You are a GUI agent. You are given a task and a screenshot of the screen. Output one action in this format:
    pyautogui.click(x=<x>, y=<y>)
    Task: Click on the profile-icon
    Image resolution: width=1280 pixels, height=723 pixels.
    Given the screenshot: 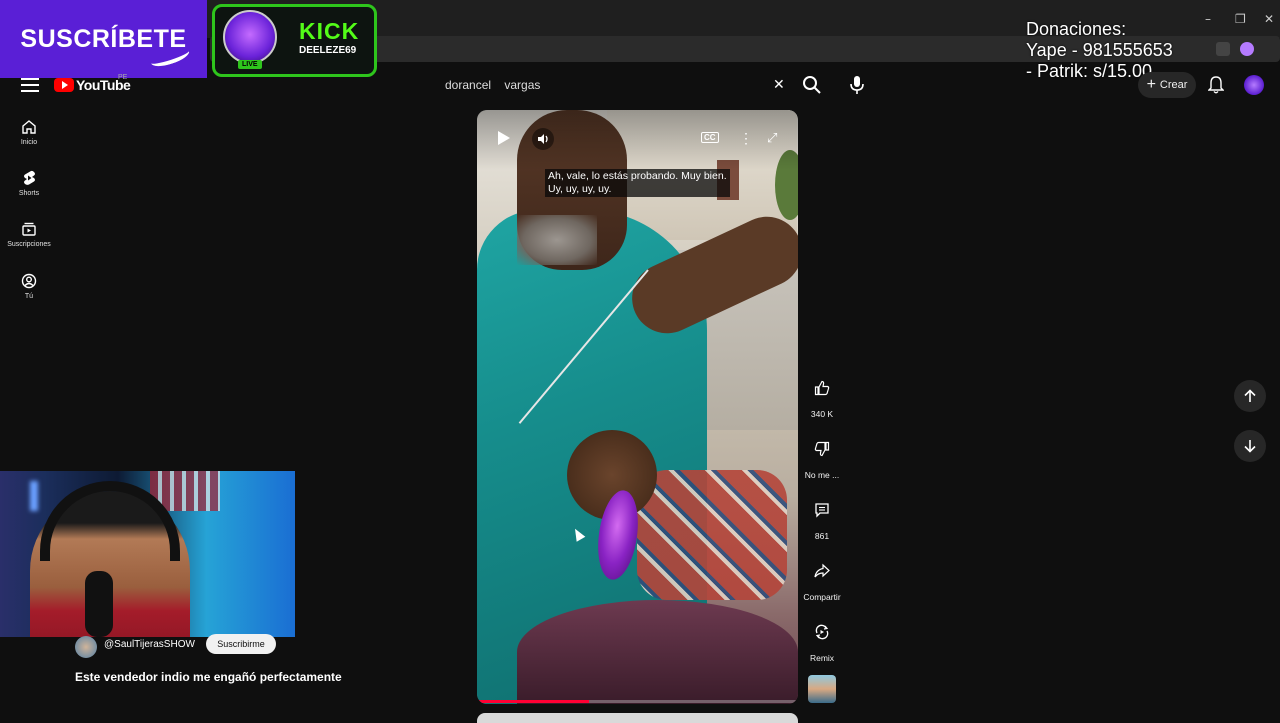 What is the action you would take?
    pyautogui.click(x=1247, y=49)
    